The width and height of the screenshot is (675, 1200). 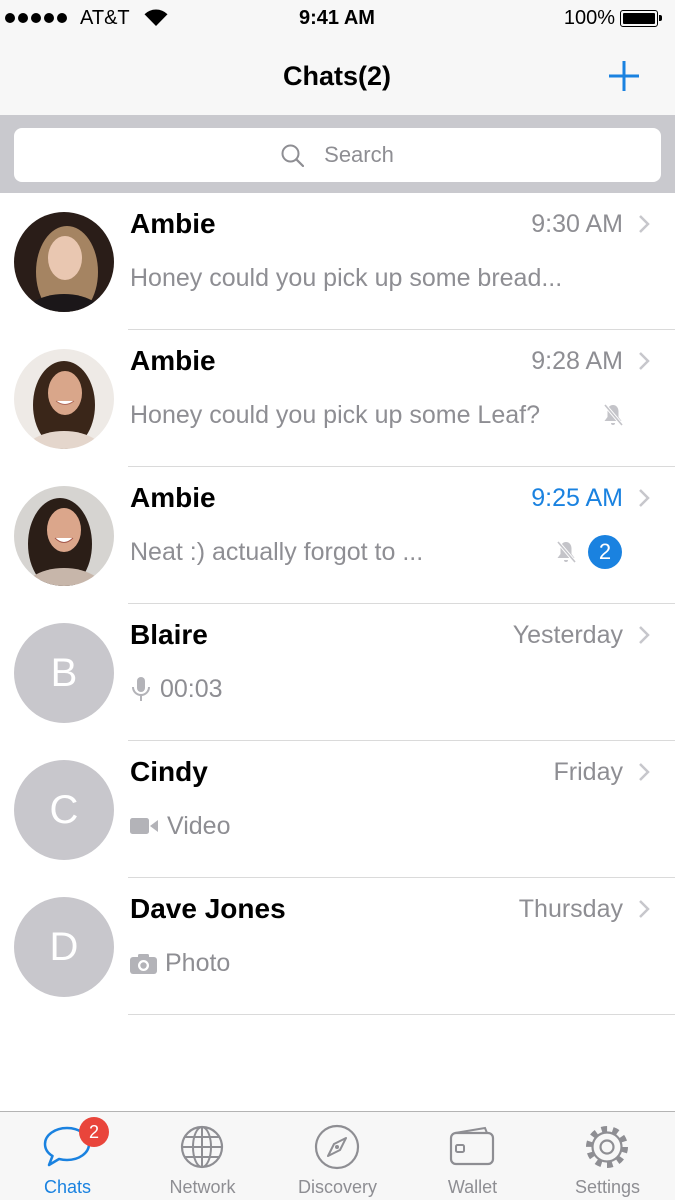 What do you see at coordinates (589, 18) in the screenshot?
I see `battery-percentage: 100%` at bounding box center [589, 18].